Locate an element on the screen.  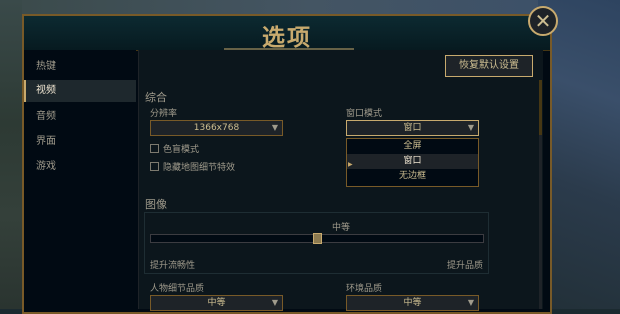
environment-quality-value: 中等 is located at coordinates (412, 303).